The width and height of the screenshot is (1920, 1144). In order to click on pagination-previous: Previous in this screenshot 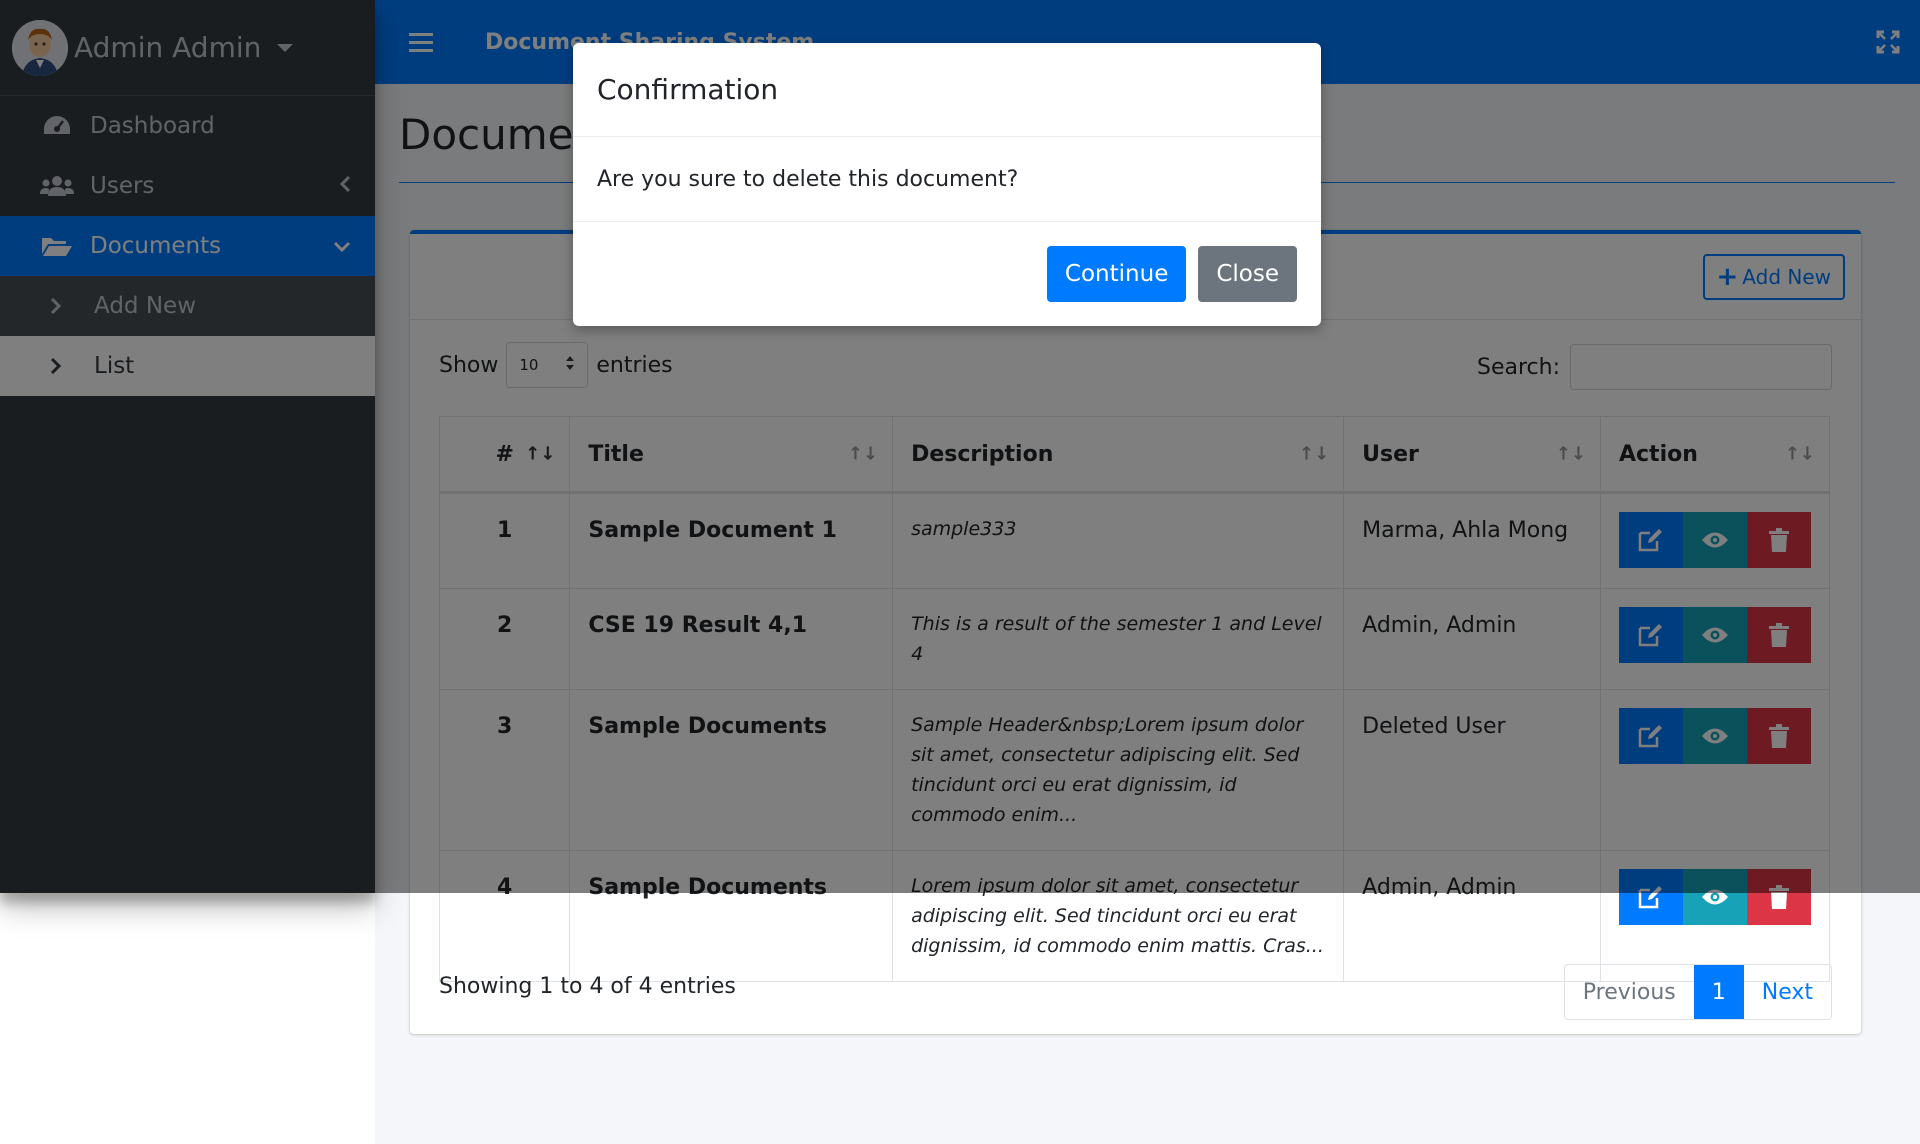, I will do `click(1629, 992)`.